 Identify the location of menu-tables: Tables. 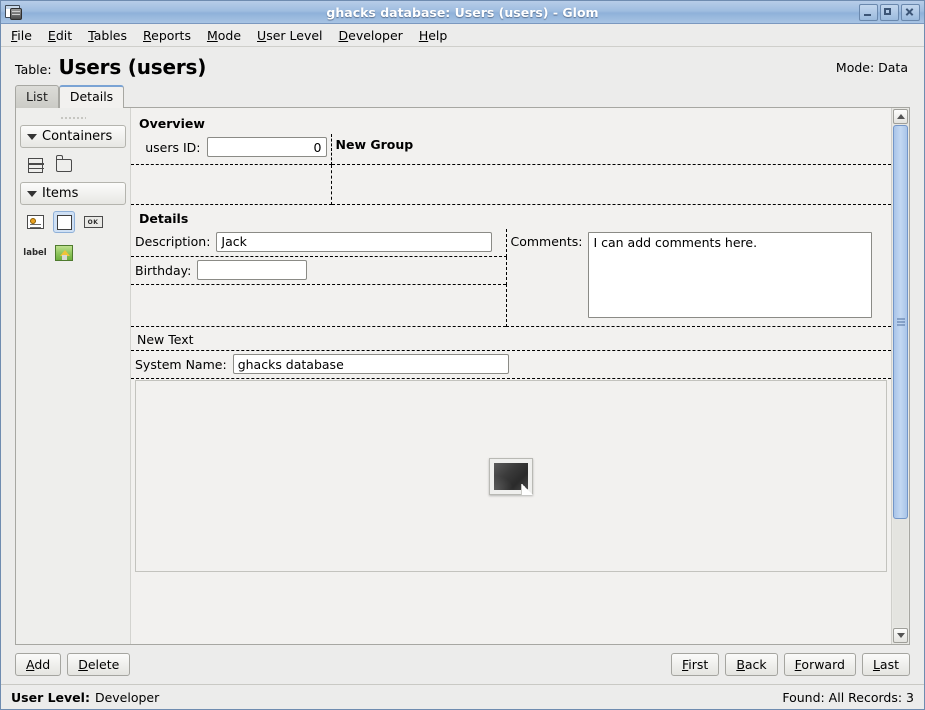
(107, 35).